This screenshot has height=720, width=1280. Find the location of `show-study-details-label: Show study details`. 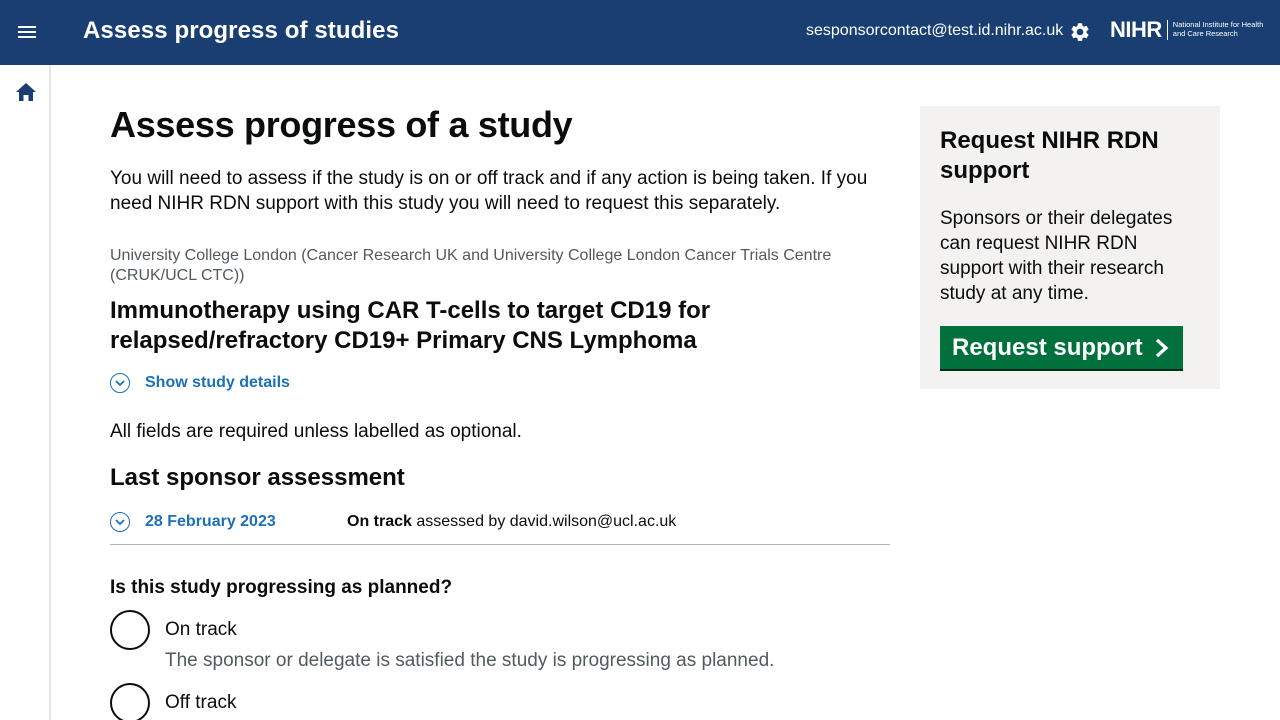

show-study-details-label: Show study details is located at coordinates (217, 382).